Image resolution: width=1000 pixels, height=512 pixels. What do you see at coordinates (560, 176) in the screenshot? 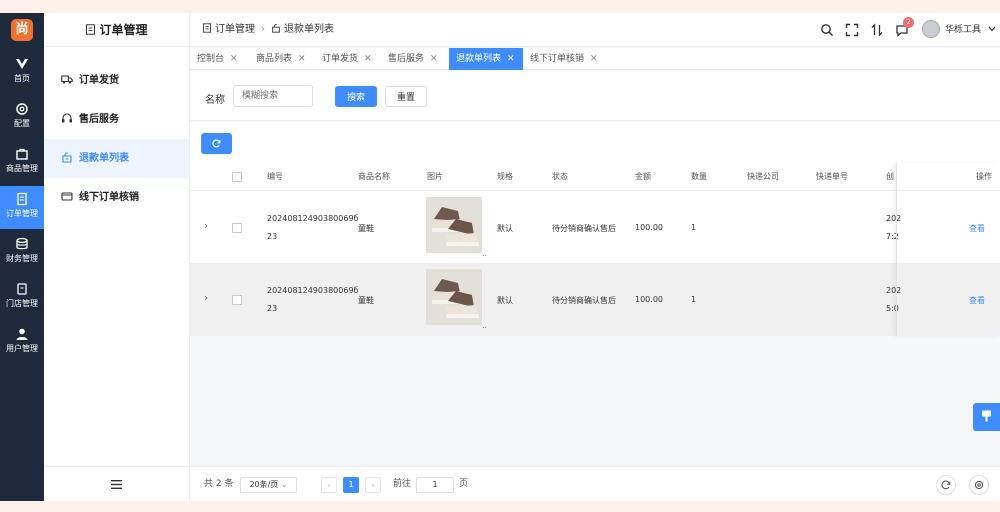
I see `column-header: 状态` at bounding box center [560, 176].